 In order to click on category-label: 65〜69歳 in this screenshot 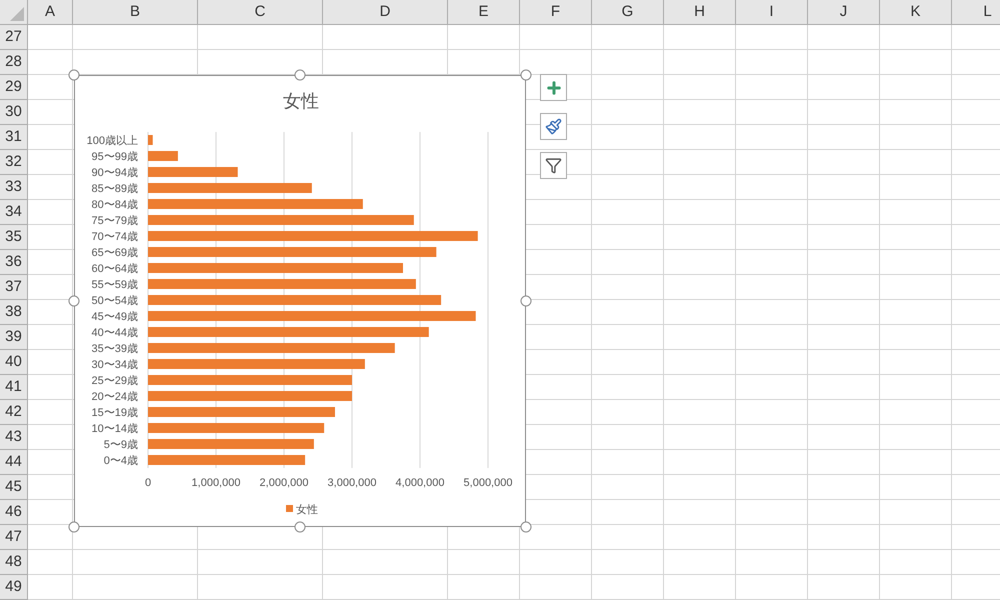, I will do `click(115, 253)`.